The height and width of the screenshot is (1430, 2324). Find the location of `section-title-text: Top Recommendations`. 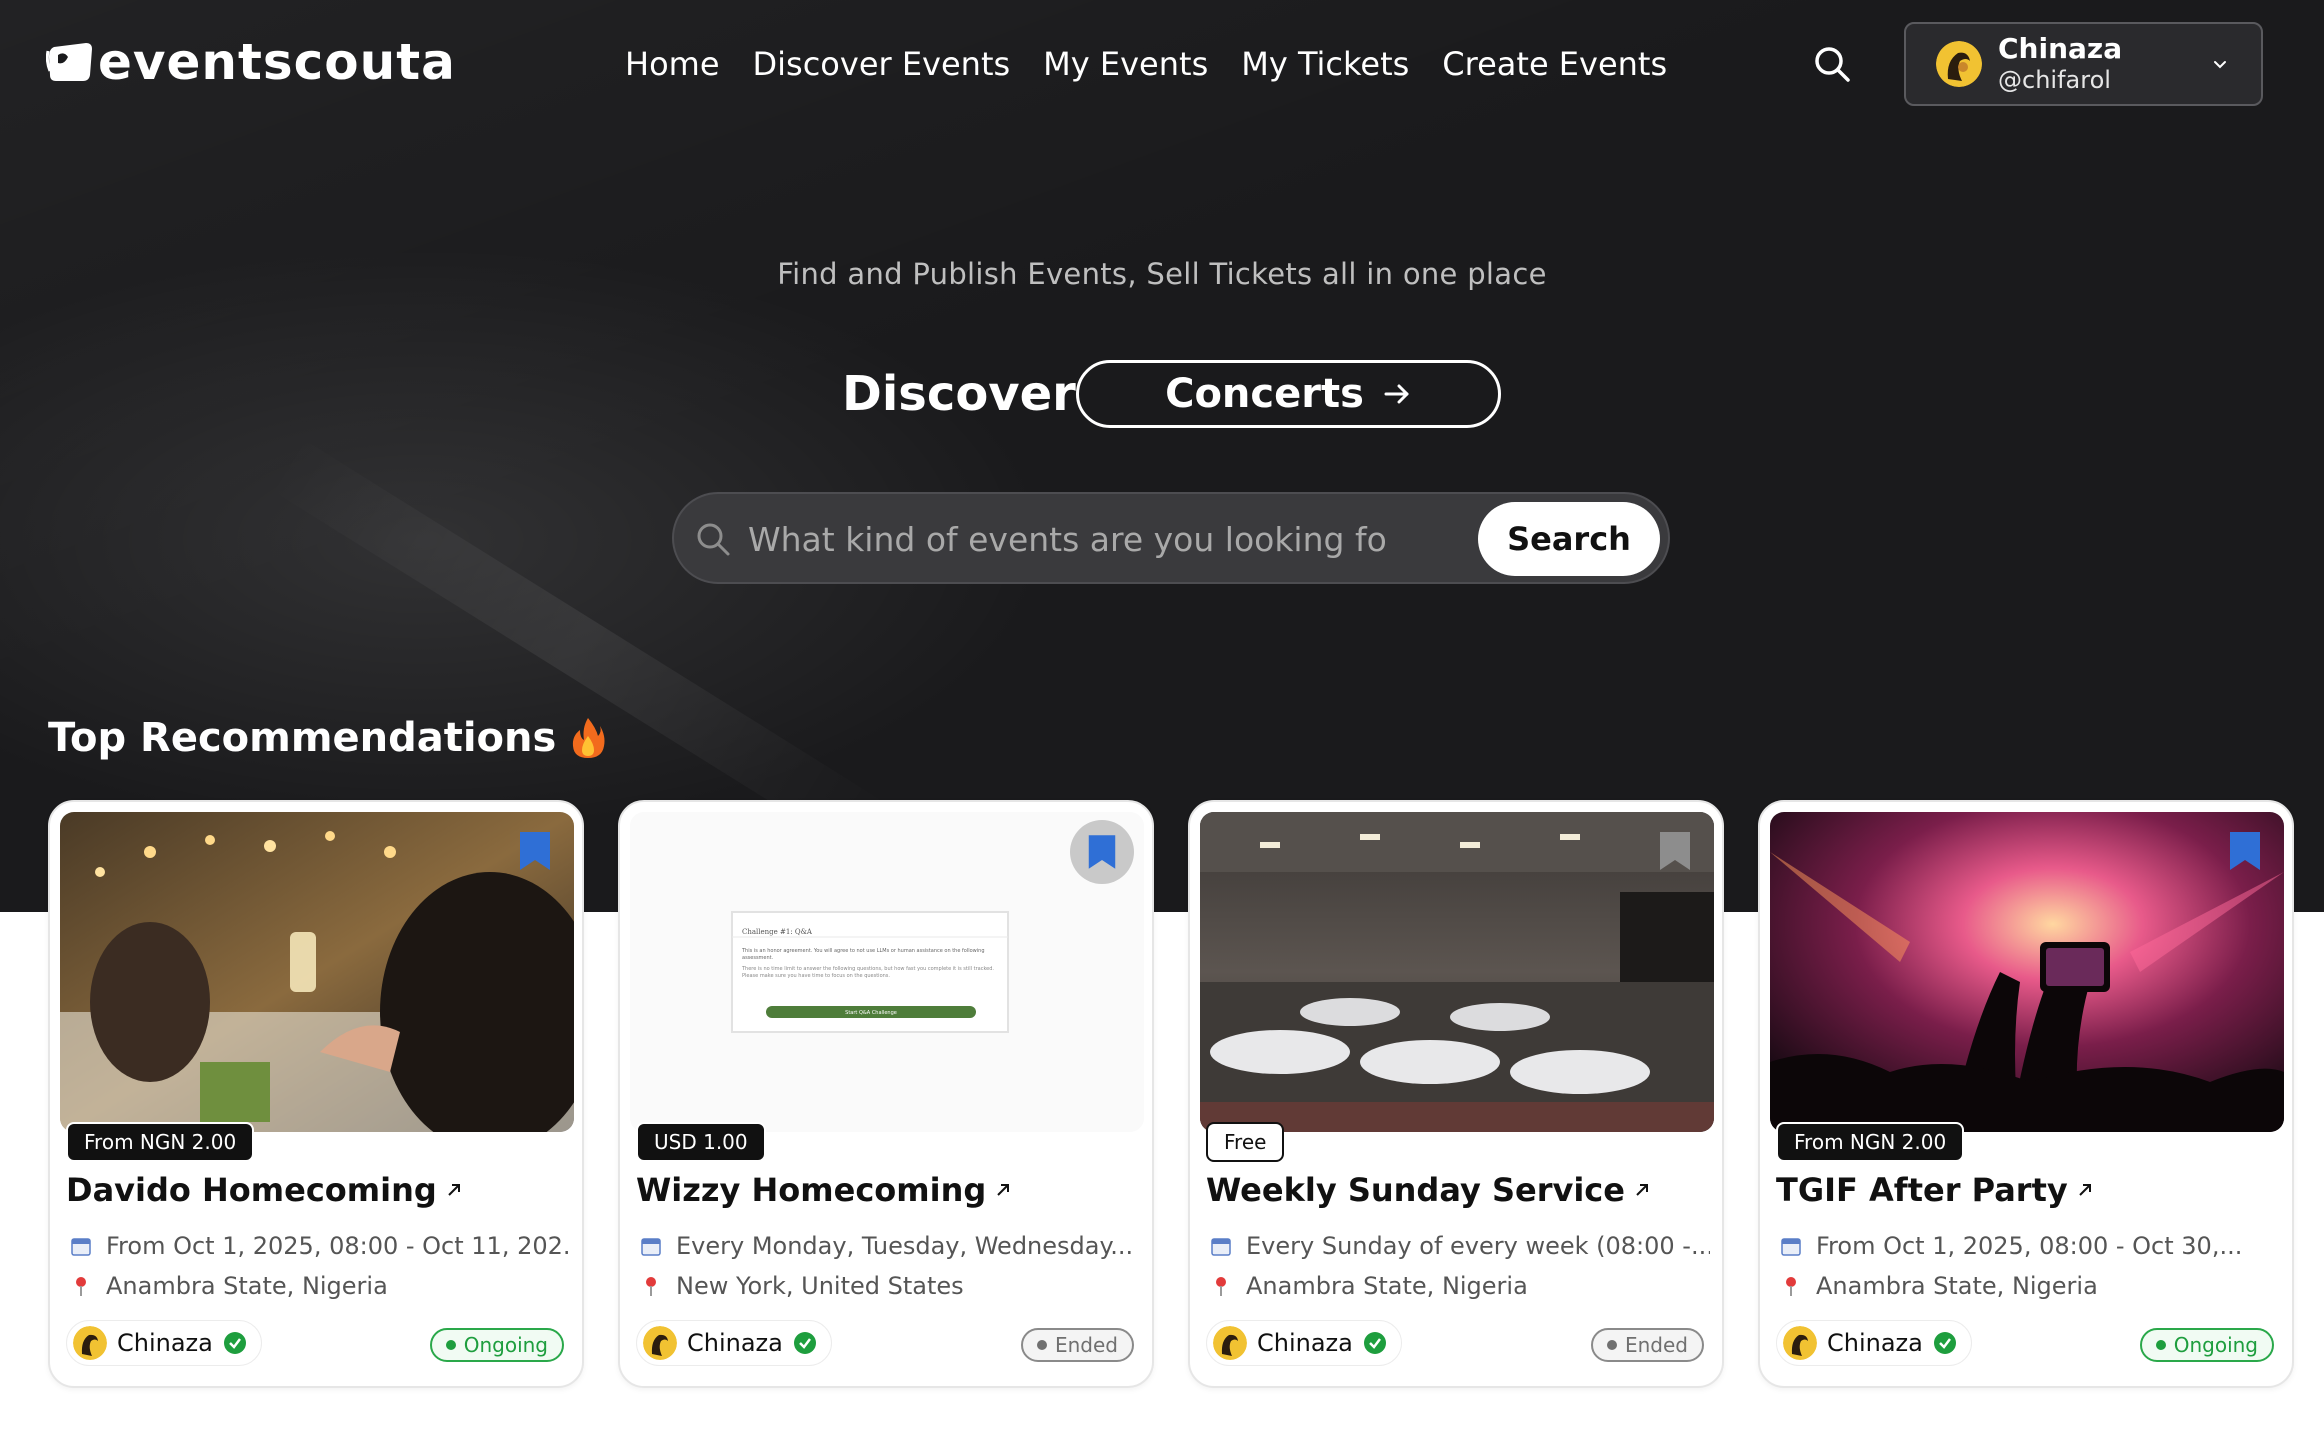

section-title-text: Top Recommendations is located at coordinates (302, 738).